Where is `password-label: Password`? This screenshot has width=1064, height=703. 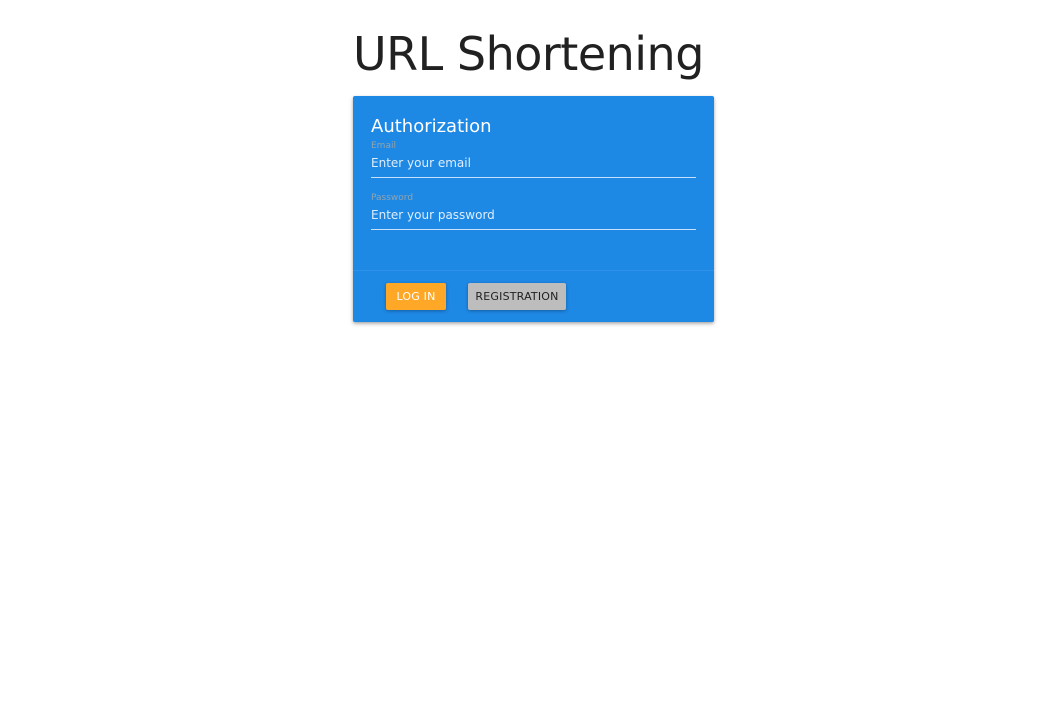
password-label: Password is located at coordinates (392, 198).